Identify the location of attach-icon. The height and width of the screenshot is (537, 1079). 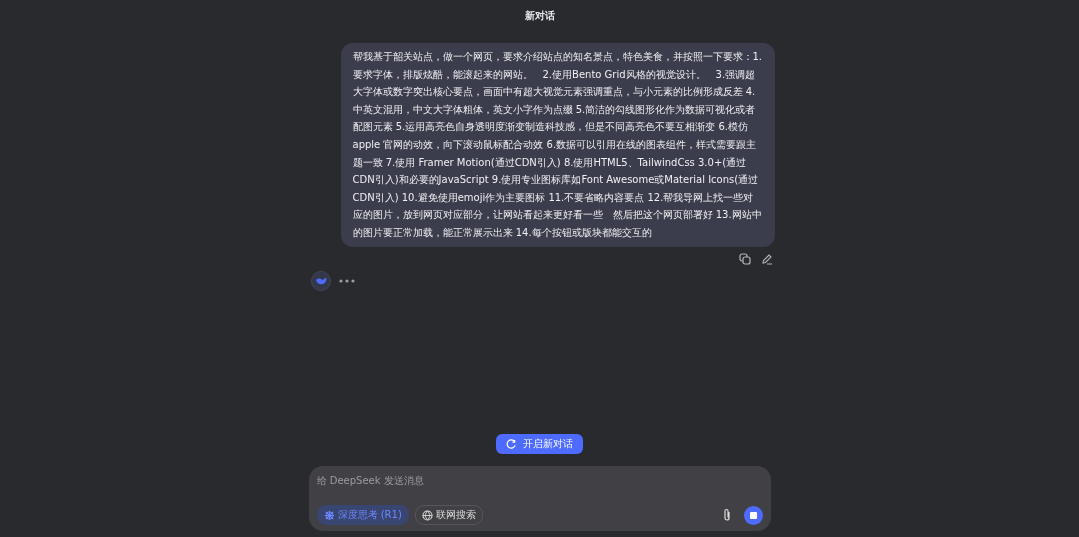
(726, 515).